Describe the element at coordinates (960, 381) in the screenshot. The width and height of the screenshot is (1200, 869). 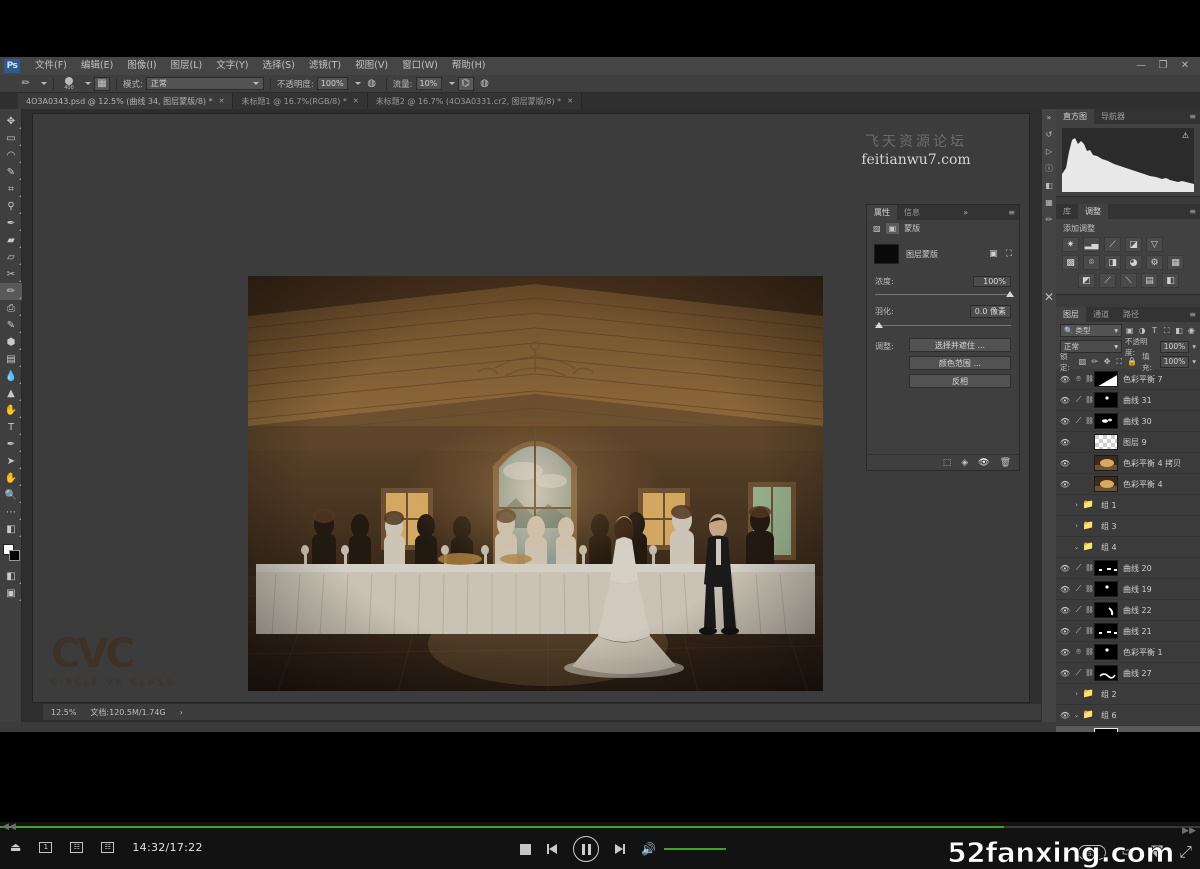
I see `invert-button: 反相` at that location.